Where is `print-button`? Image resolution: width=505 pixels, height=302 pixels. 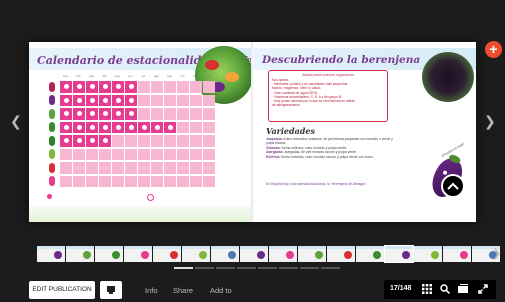
print-button is located at coordinates (111, 290).